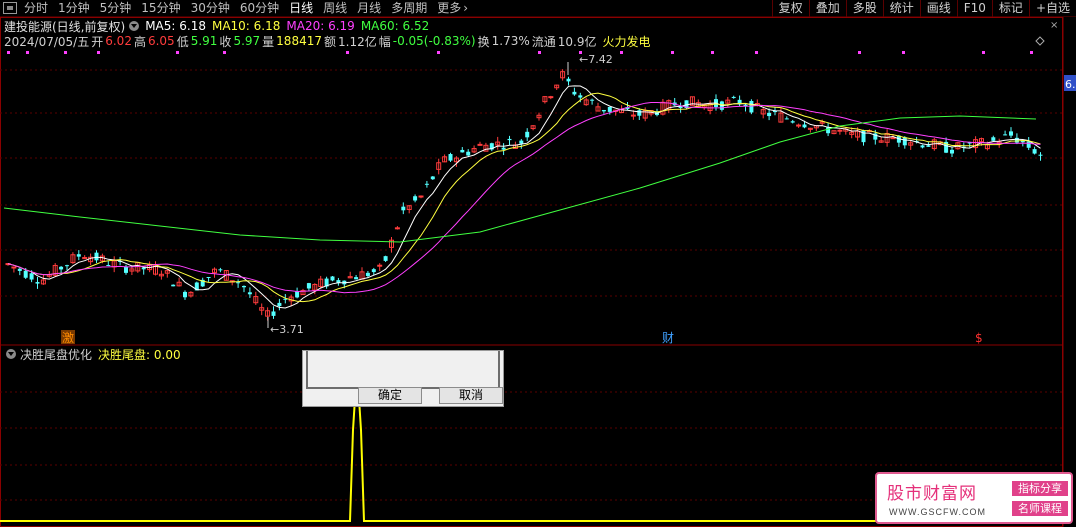 Image resolution: width=1076 pixels, height=527 pixels. I want to click on float-label: 流通, so click(543, 41).